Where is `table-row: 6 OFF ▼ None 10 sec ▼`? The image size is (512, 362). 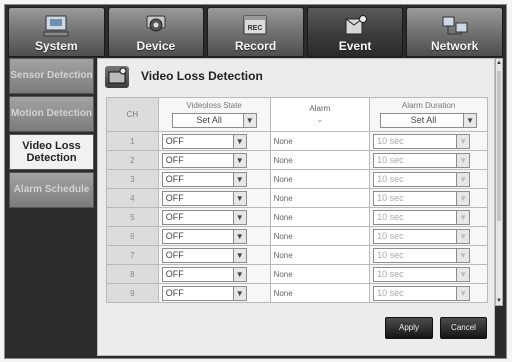 table-row: 6 OFF ▼ None 10 sec ▼ is located at coordinates (297, 236).